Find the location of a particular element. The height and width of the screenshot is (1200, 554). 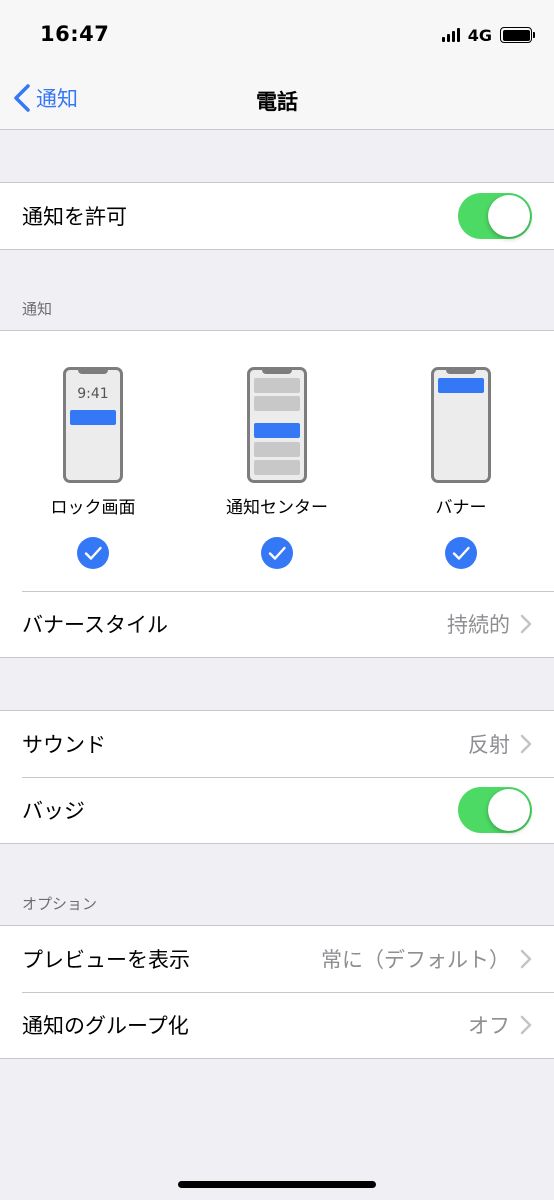

alert-style-label: バナー is located at coordinates (461, 508).